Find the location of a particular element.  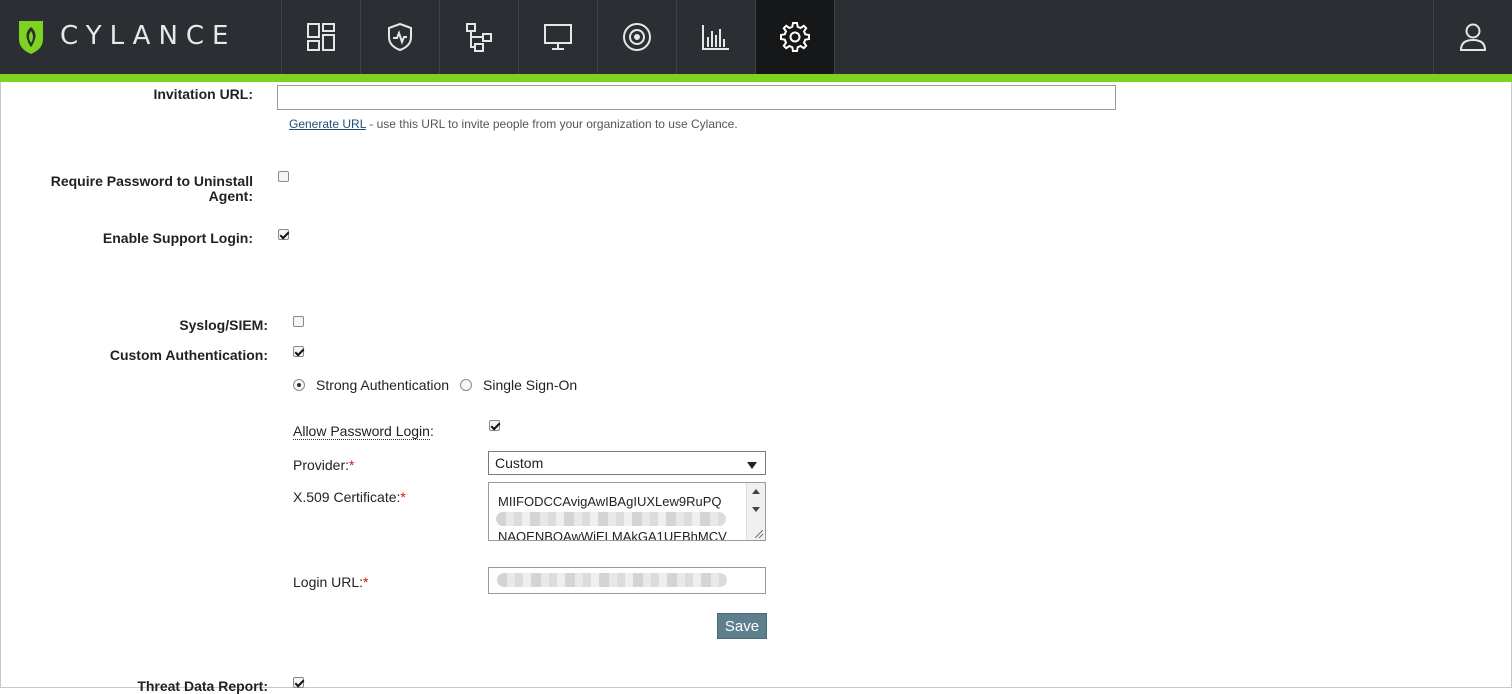

redacted-certificate-line is located at coordinates (611, 519).